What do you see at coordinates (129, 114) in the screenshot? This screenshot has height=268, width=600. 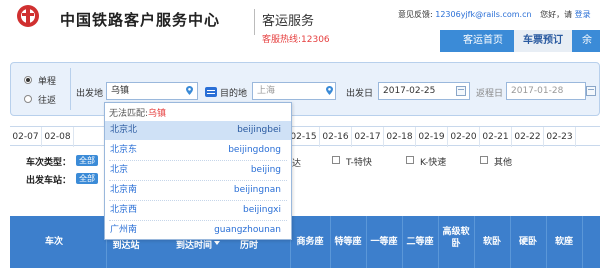 I see `no-match-label: 无法匹配:` at bounding box center [129, 114].